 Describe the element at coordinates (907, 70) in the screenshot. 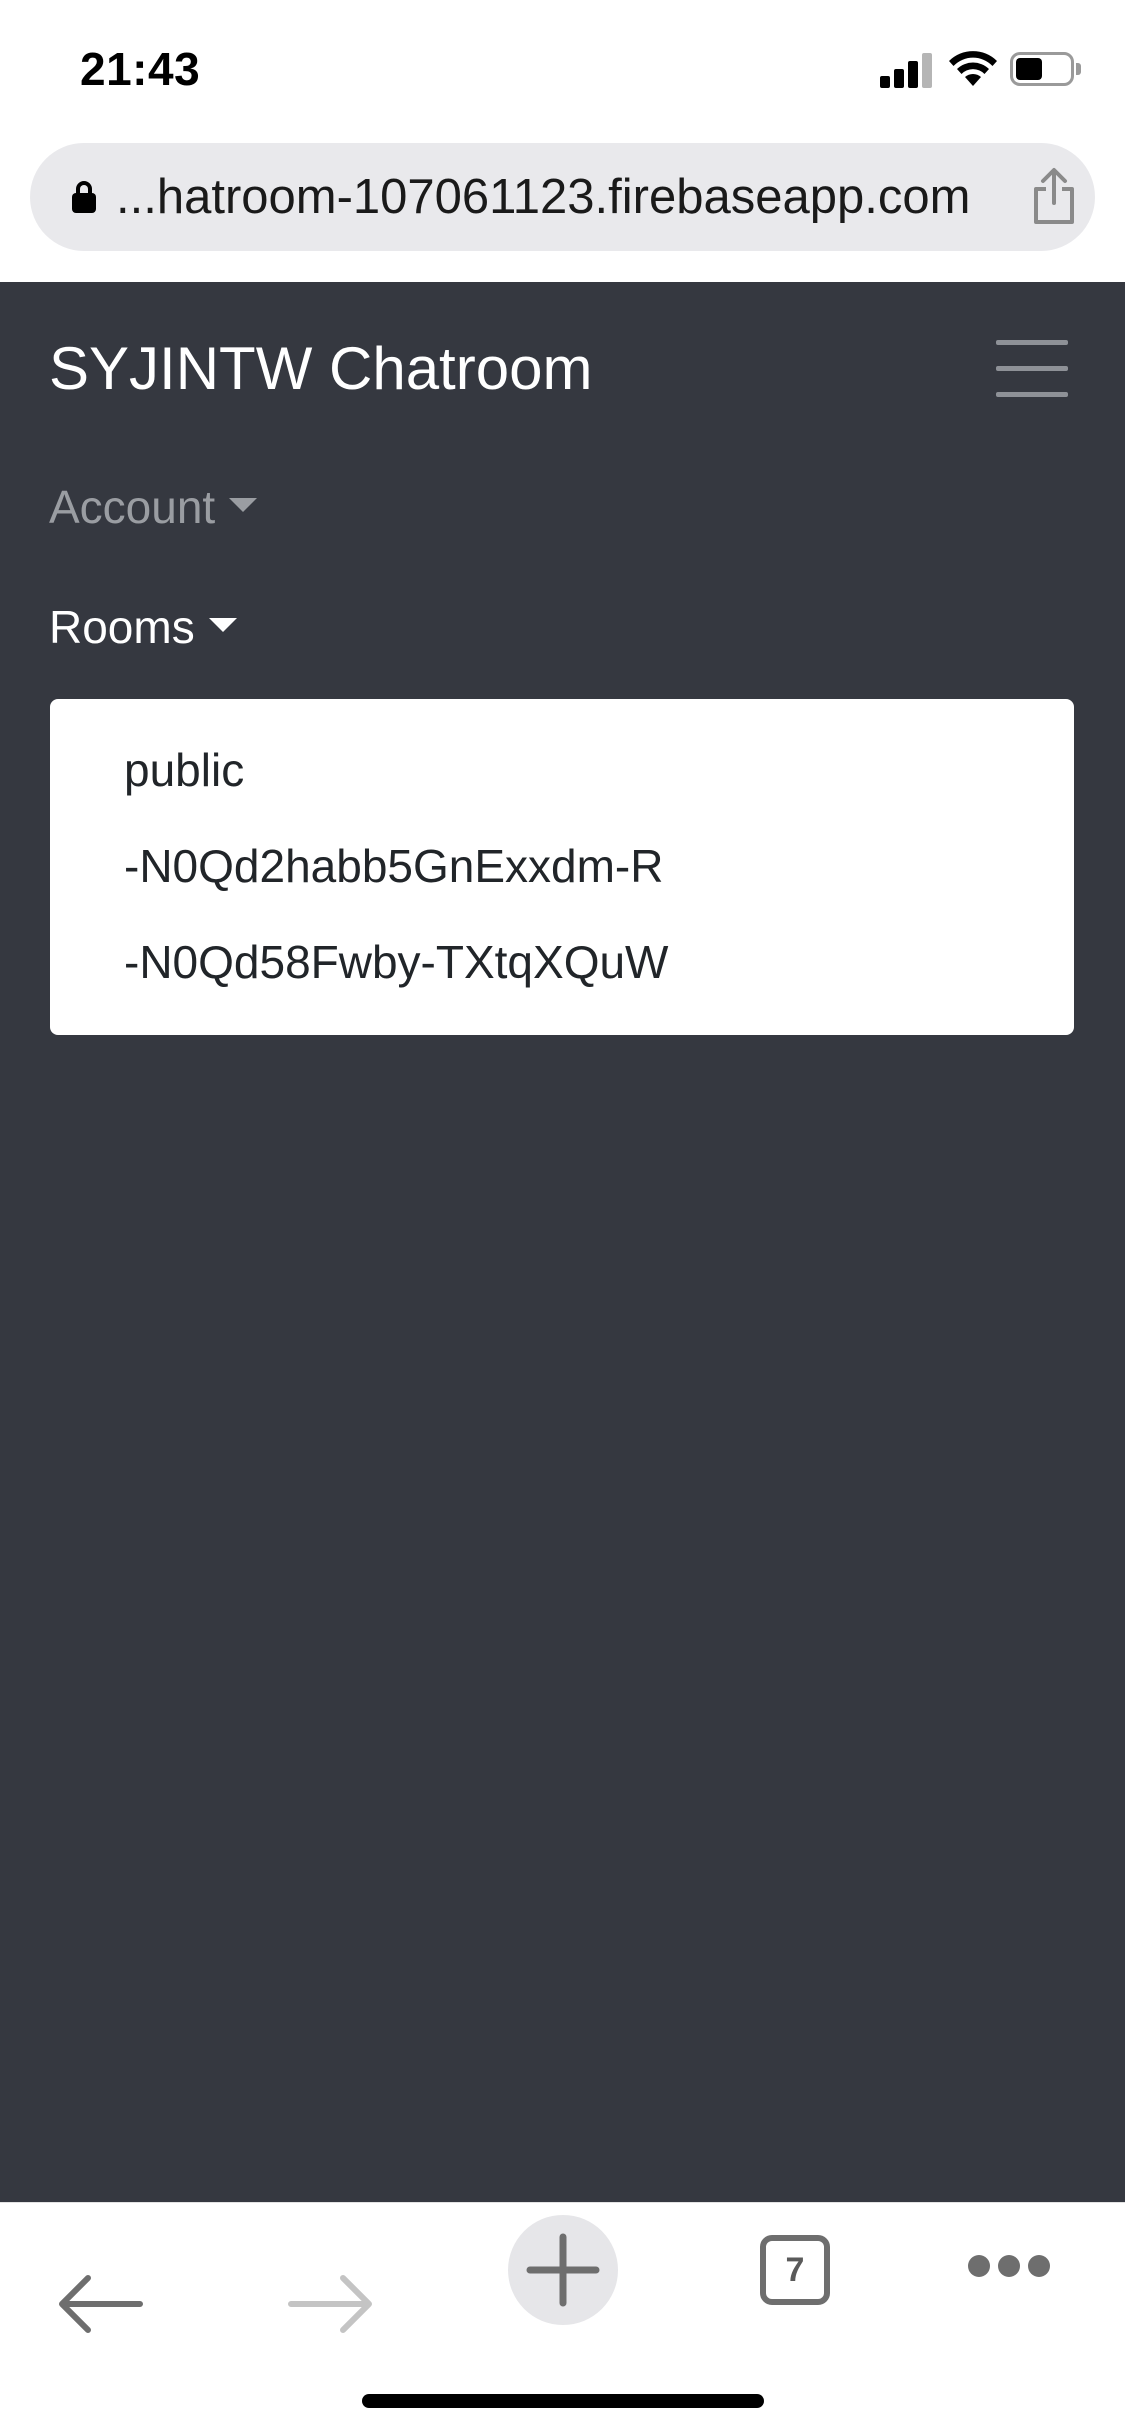

I see `cellular-signal-icon` at that location.